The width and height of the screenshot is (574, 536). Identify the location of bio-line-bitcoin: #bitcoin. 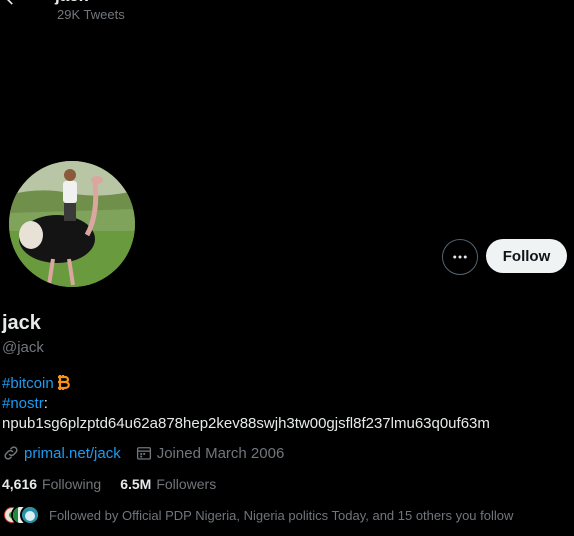
(246, 384).